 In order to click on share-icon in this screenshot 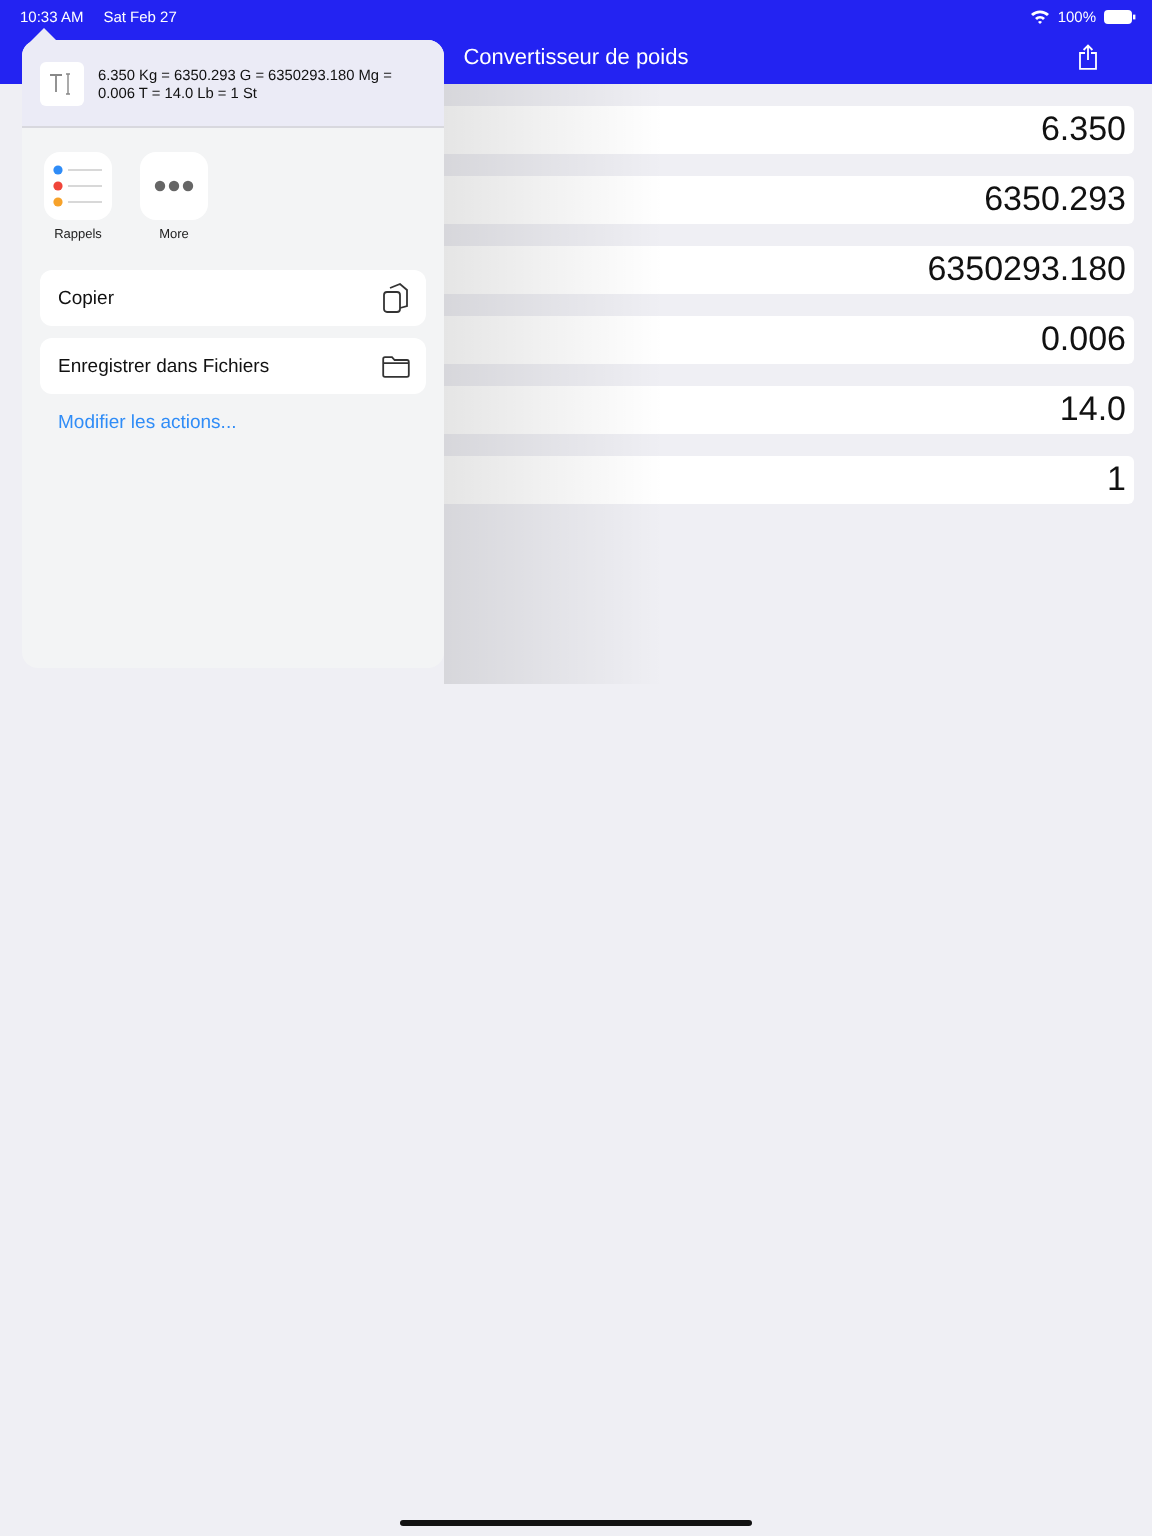, I will do `click(1088, 57)`.